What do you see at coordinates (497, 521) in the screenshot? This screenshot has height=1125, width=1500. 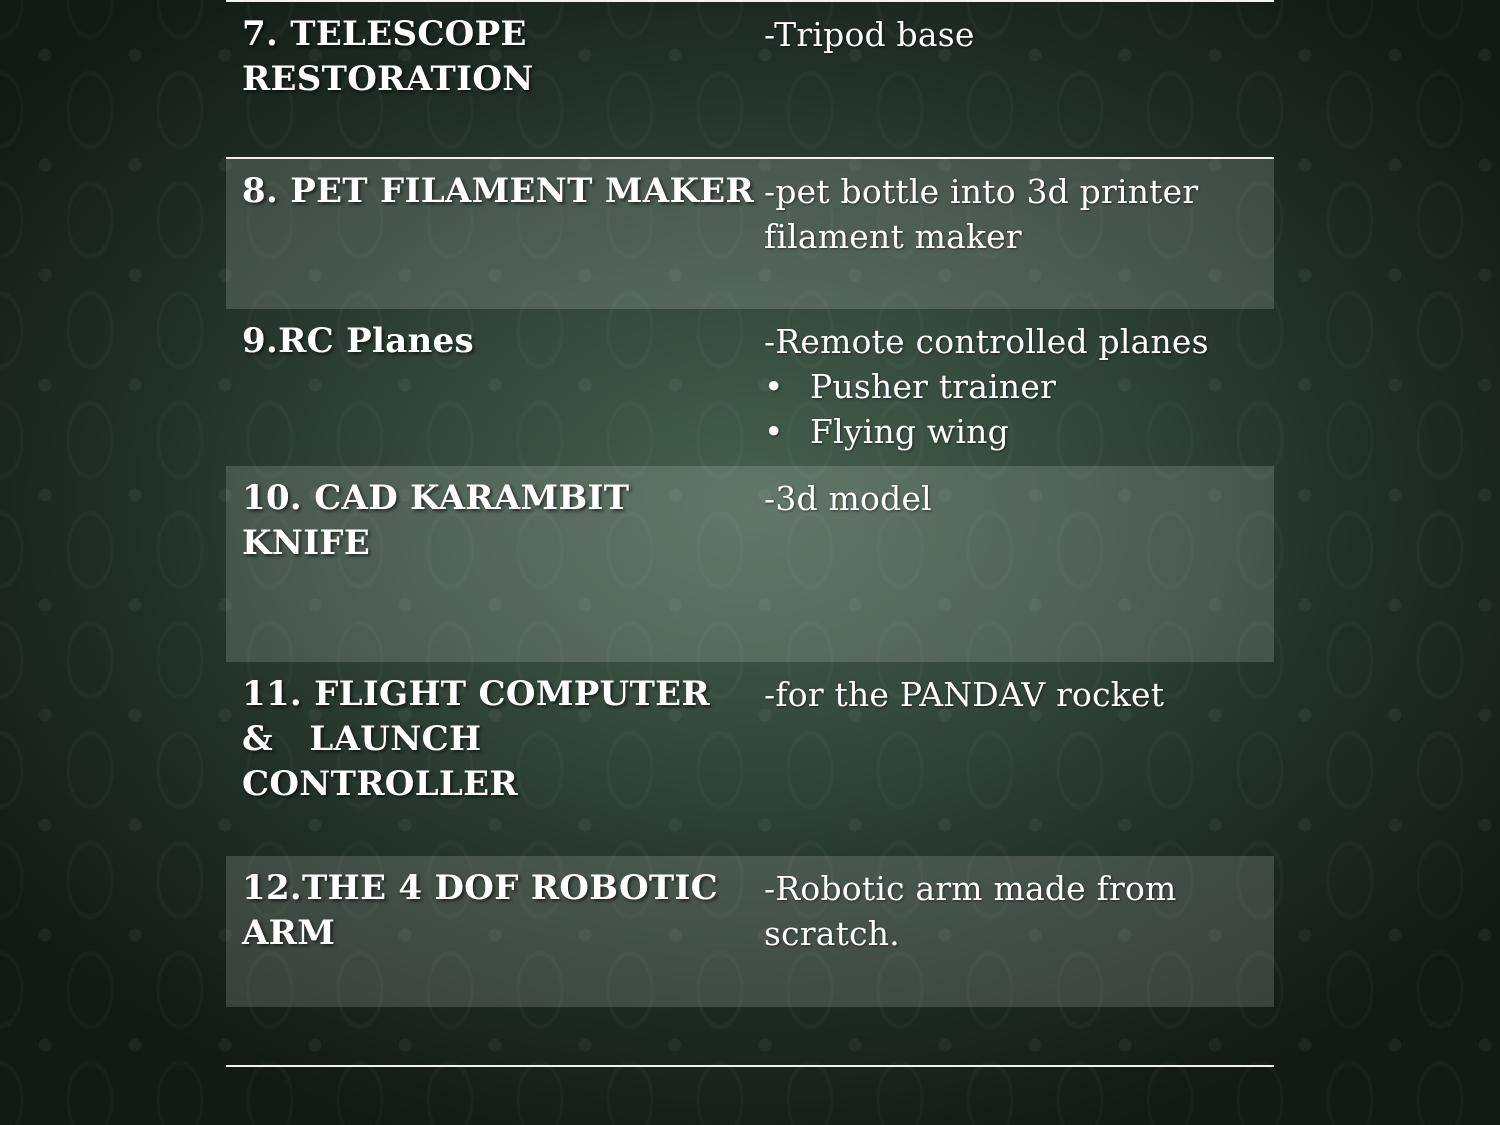 I see `project-title: 10. CAD KARAMBIT KNIFE` at bounding box center [497, 521].